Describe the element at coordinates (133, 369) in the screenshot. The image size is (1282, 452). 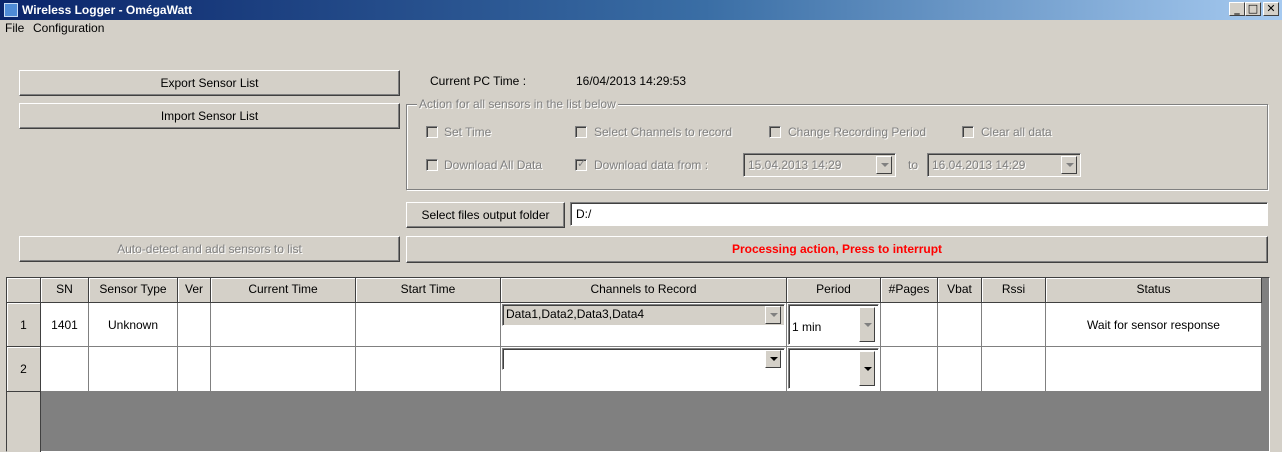
I see `cell-sensor-type` at that location.